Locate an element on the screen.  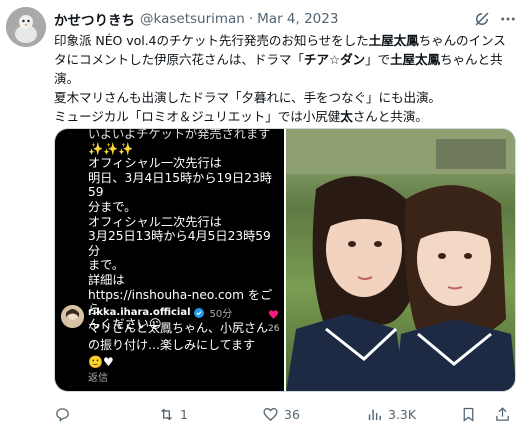
like-button: 36 is located at coordinates (281, 414).